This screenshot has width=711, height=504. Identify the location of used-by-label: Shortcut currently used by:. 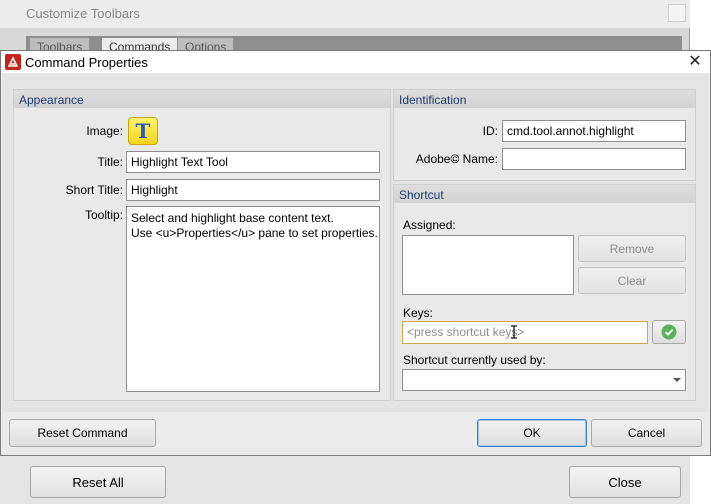
(474, 360).